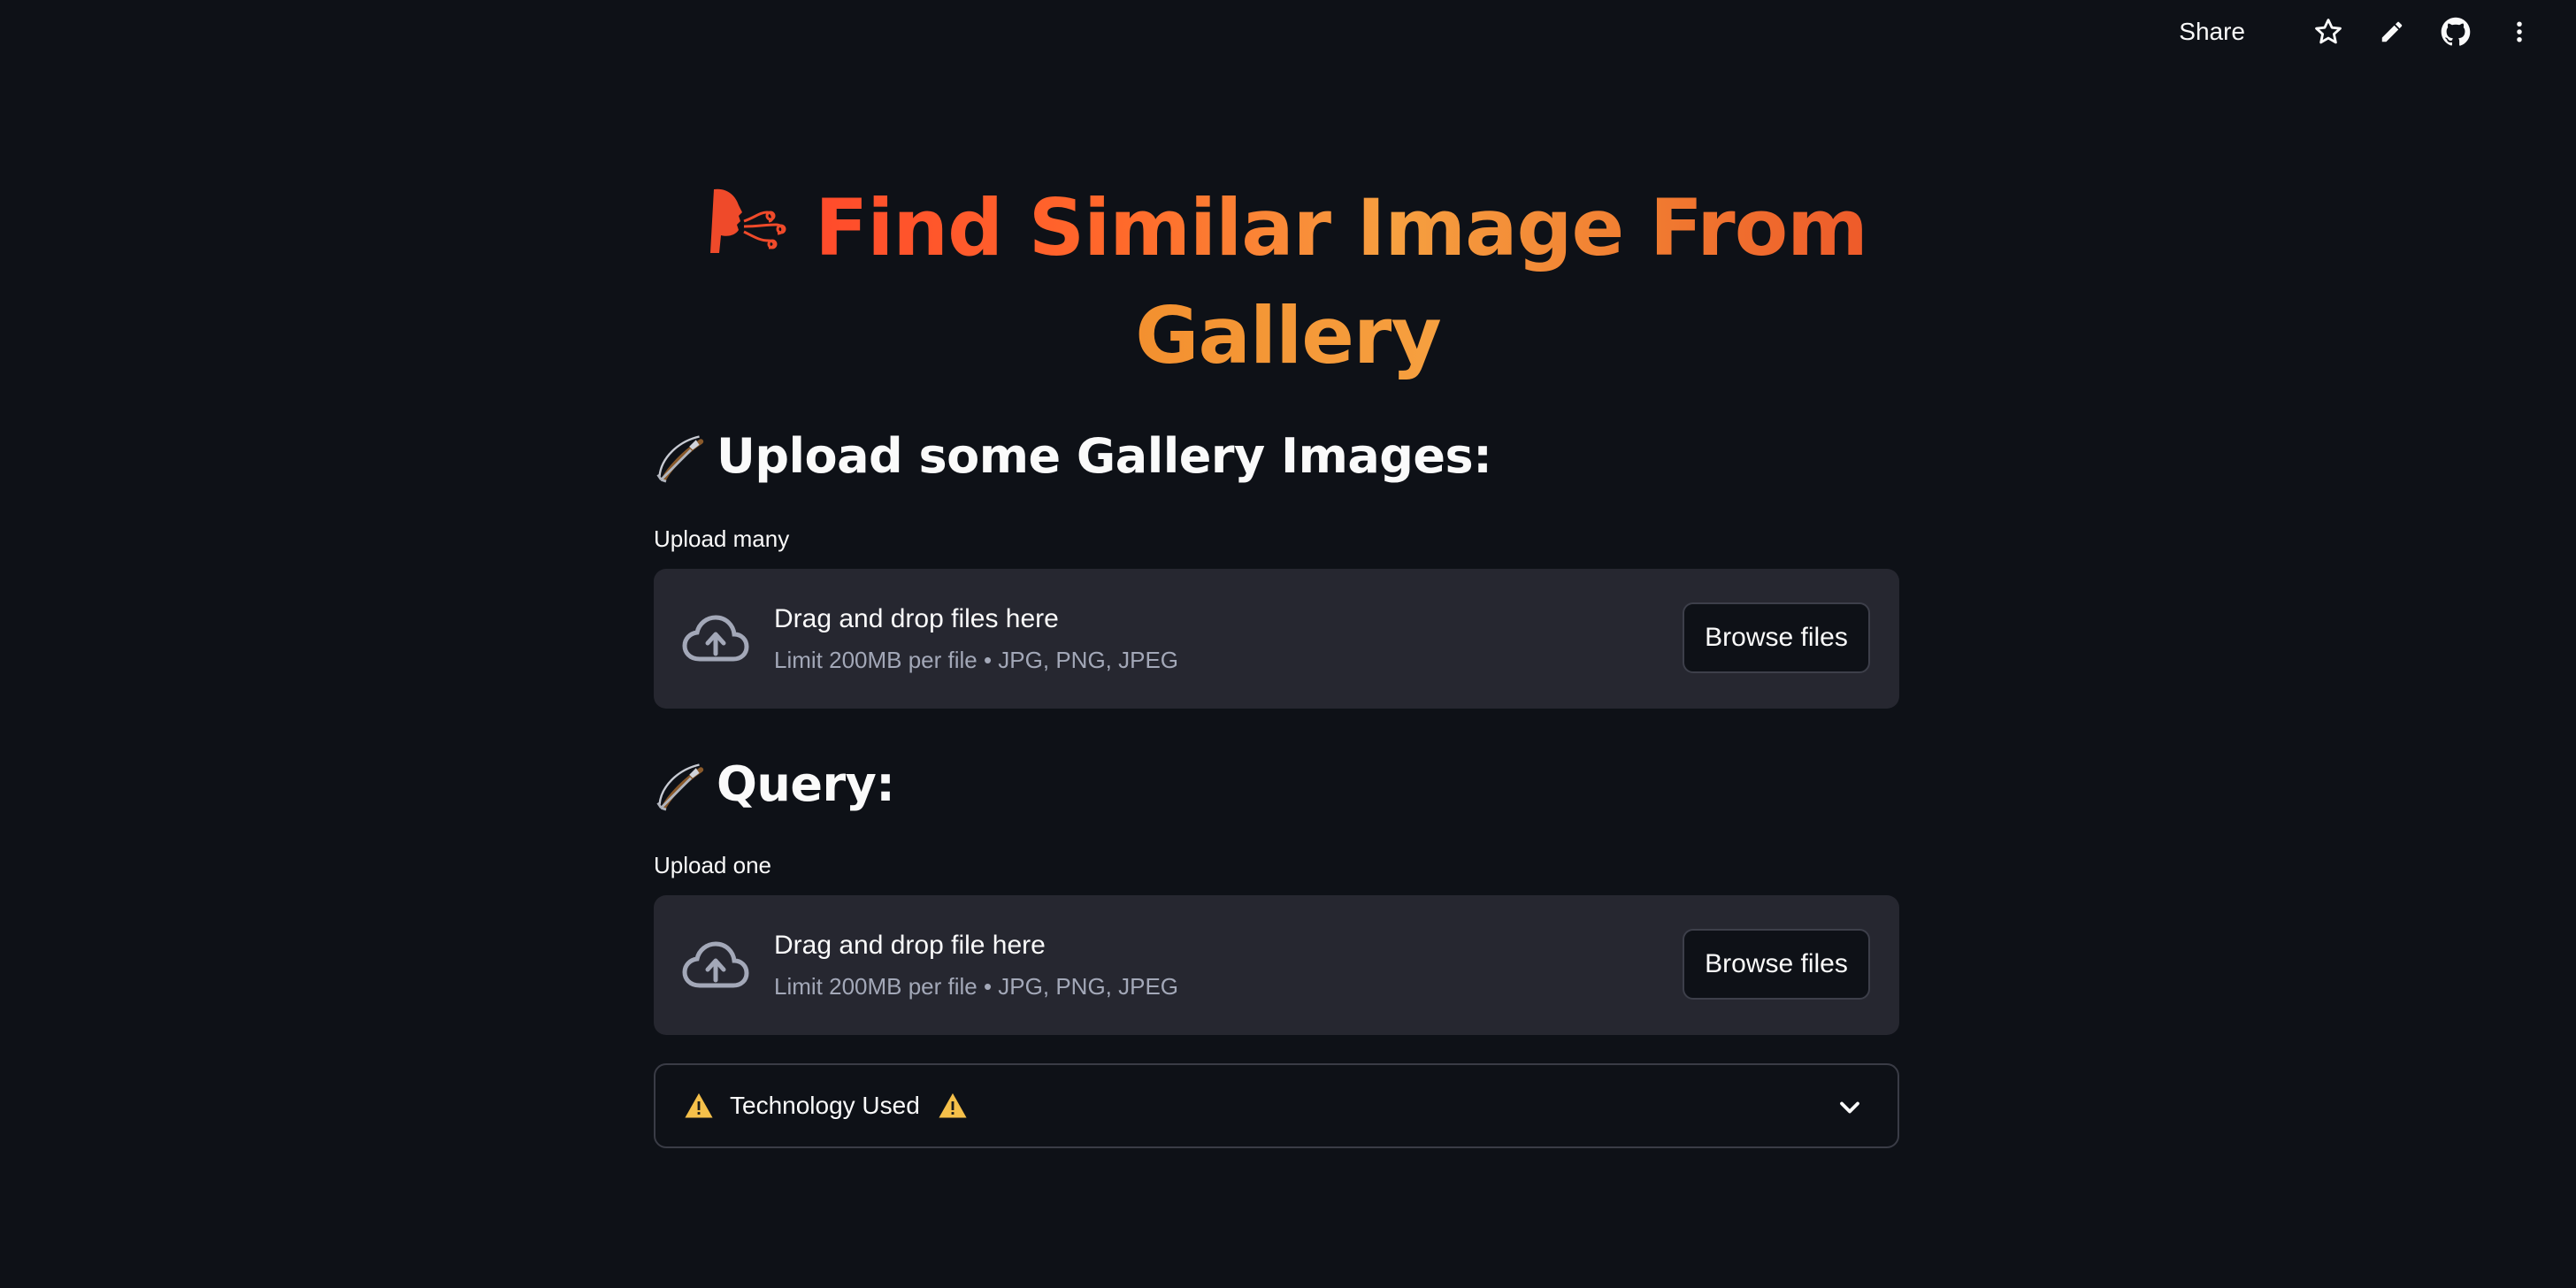 The width and height of the screenshot is (2576, 1288). I want to click on github-icon, so click(2455, 32).